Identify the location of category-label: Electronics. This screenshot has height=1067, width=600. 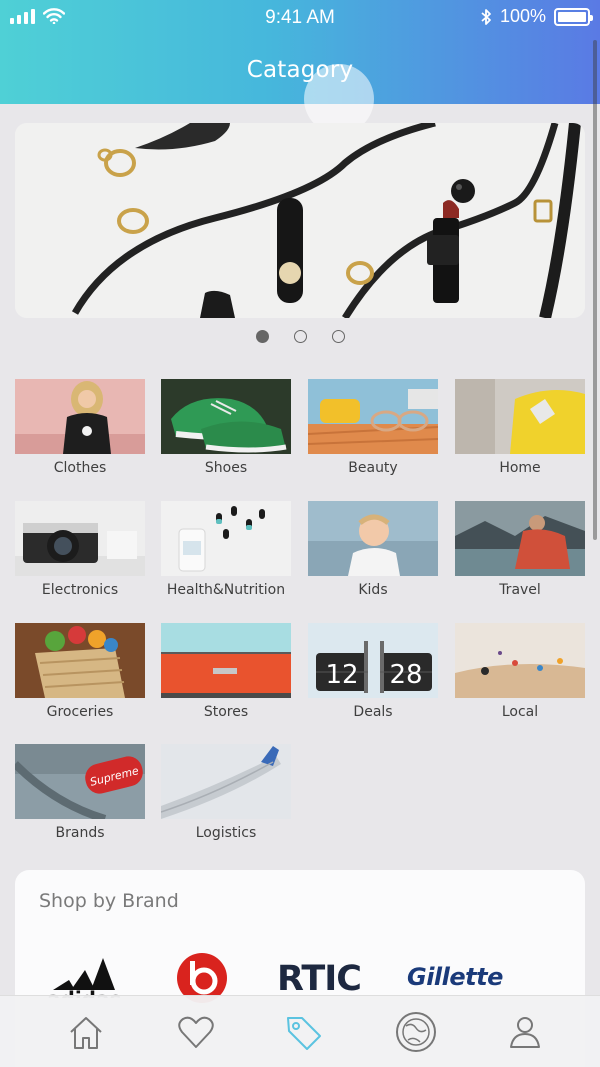
(80, 590).